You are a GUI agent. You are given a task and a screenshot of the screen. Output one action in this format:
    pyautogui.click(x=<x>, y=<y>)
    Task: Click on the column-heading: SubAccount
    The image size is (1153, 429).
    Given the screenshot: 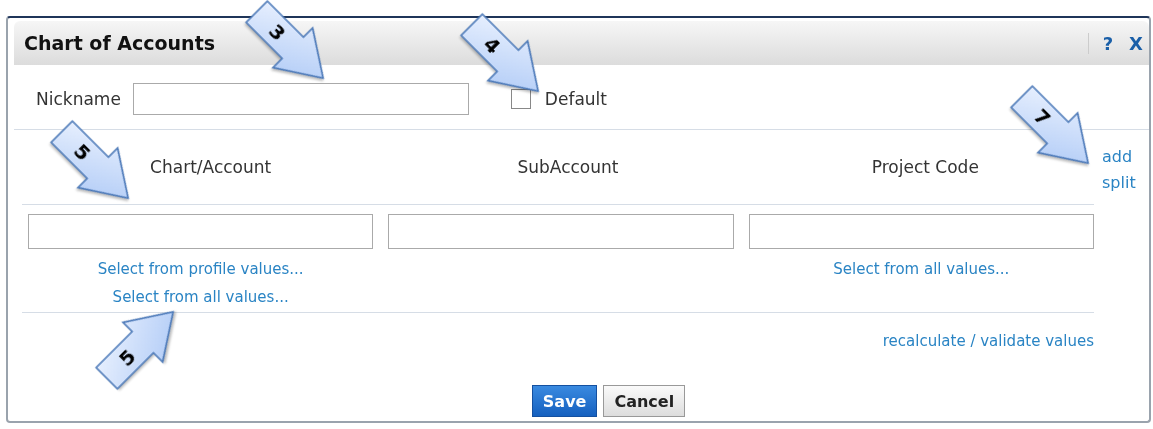 What is the action you would take?
    pyautogui.click(x=568, y=167)
    